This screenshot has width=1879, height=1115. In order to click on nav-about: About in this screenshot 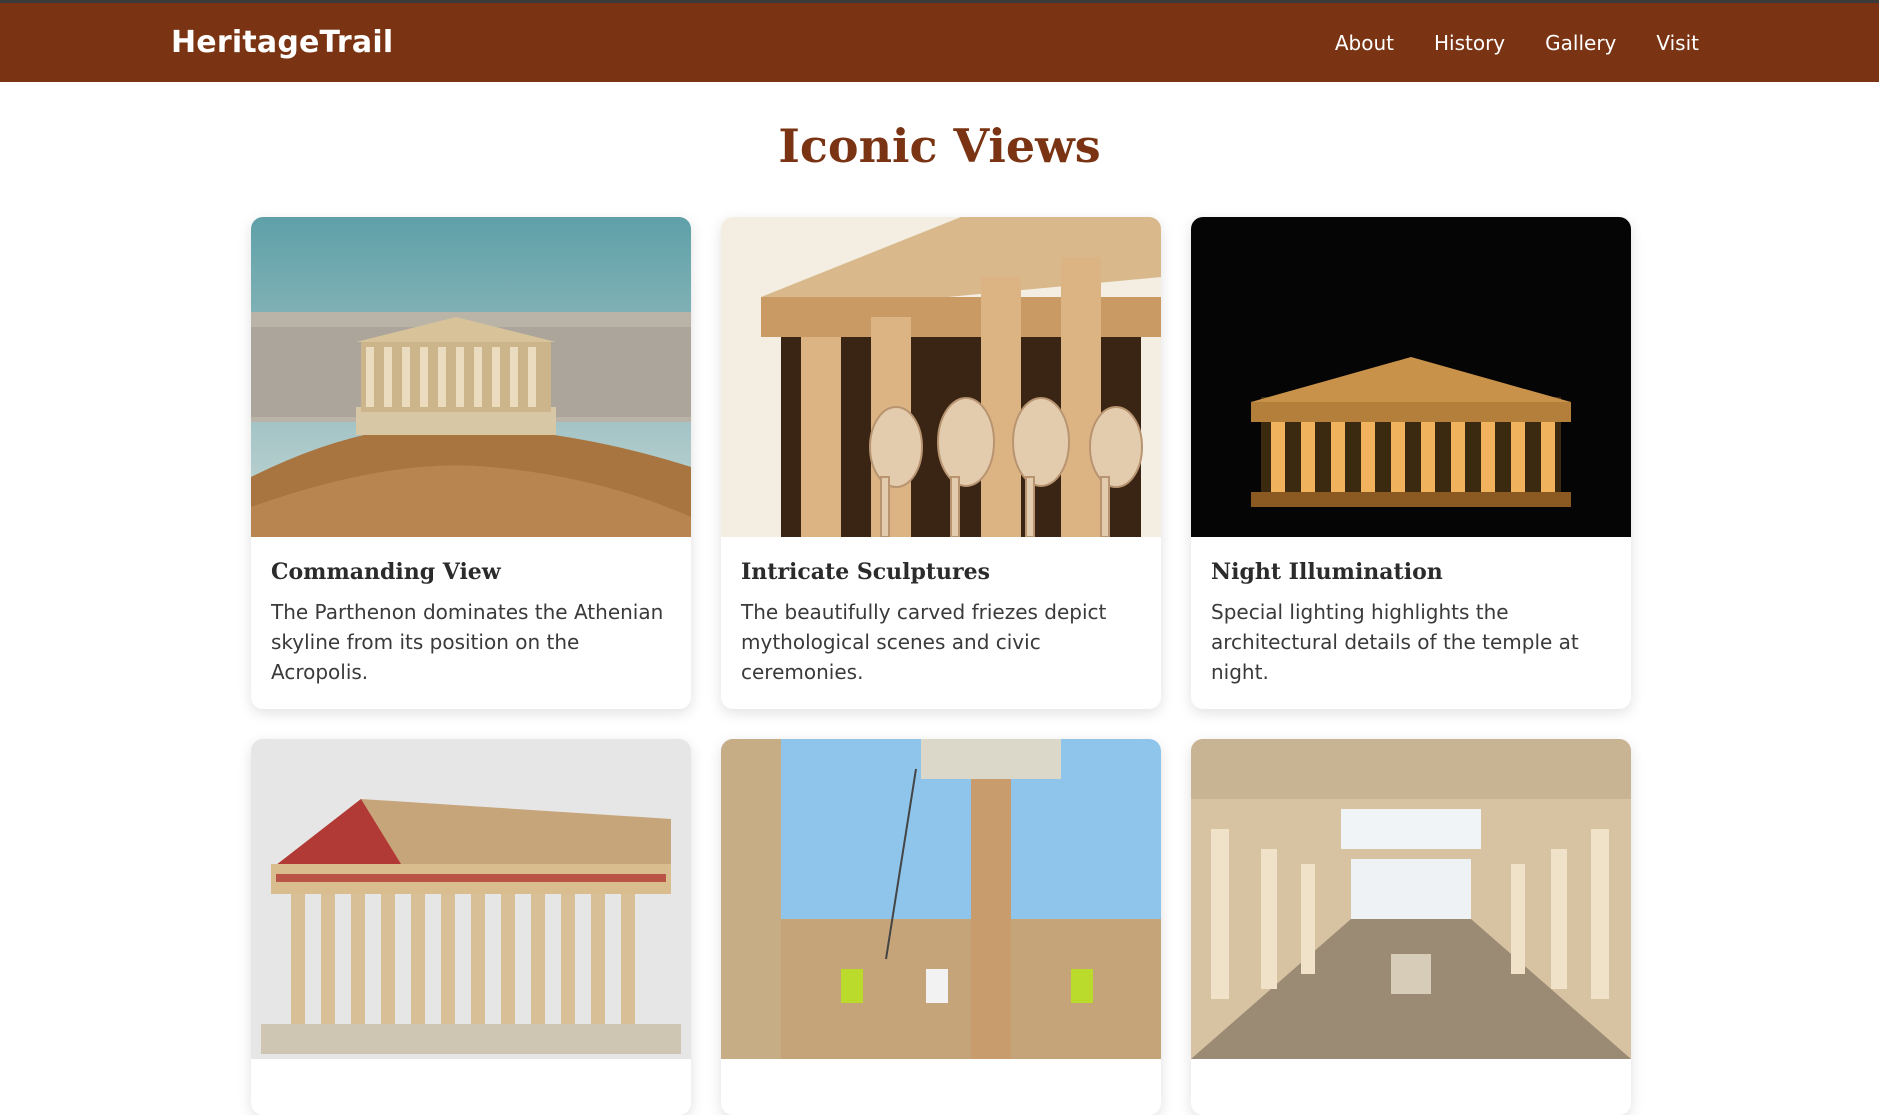, I will do `click(1364, 43)`.